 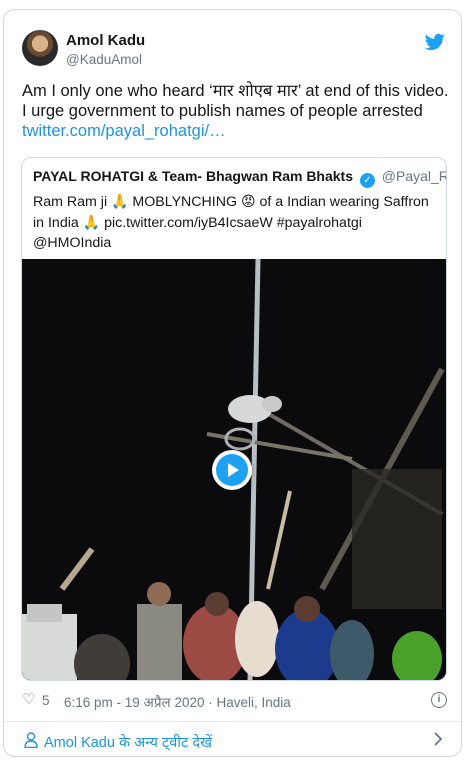 I want to click on author-avatar, so click(x=40, y=48).